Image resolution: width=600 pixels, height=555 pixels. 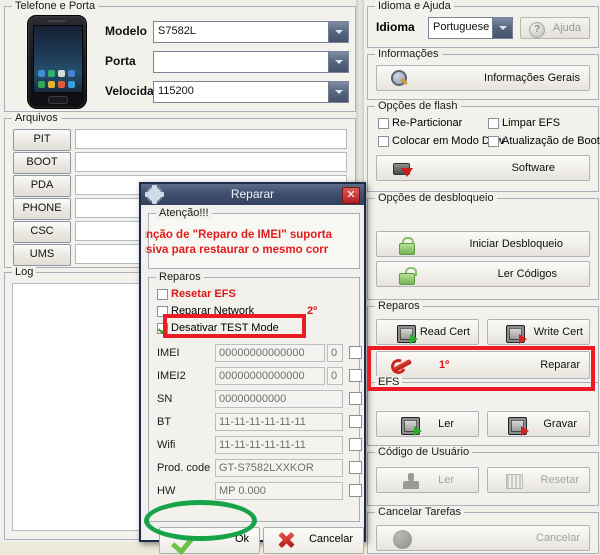 What do you see at coordinates (355, 375) in the screenshot?
I see `imei2-checkbox` at bounding box center [355, 375].